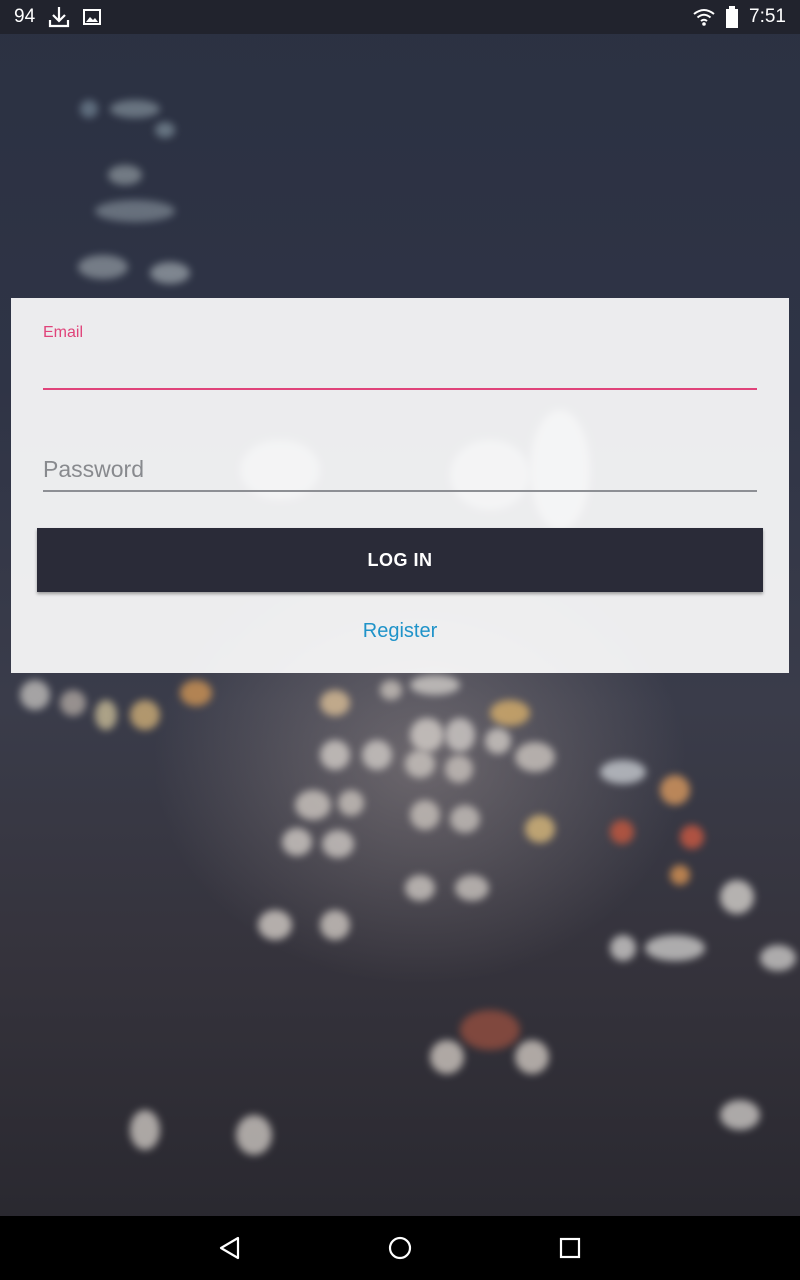  What do you see at coordinates (400, 560) in the screenshot?
I see `login-button: LOG IN` at bounding box center [400, 560].